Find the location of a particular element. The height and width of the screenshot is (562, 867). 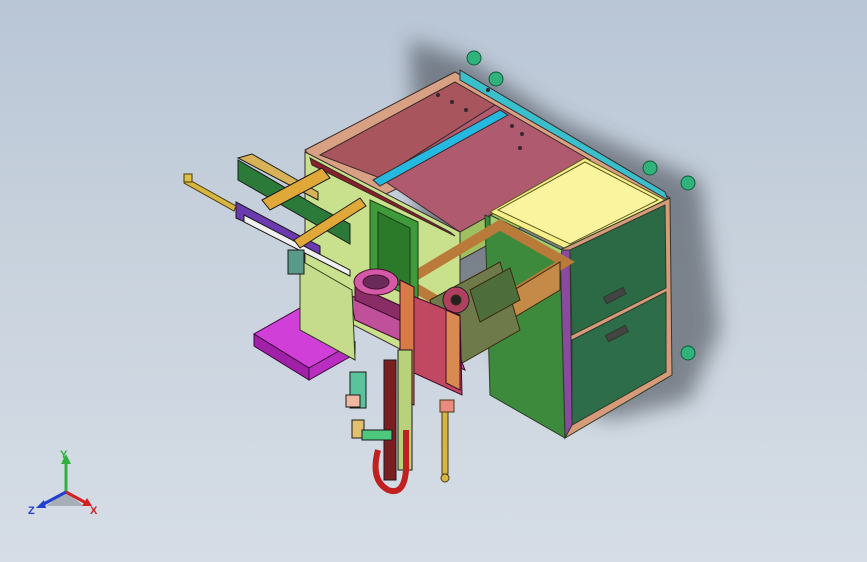

x-axis-label: X is located at coordinates (94, 511).